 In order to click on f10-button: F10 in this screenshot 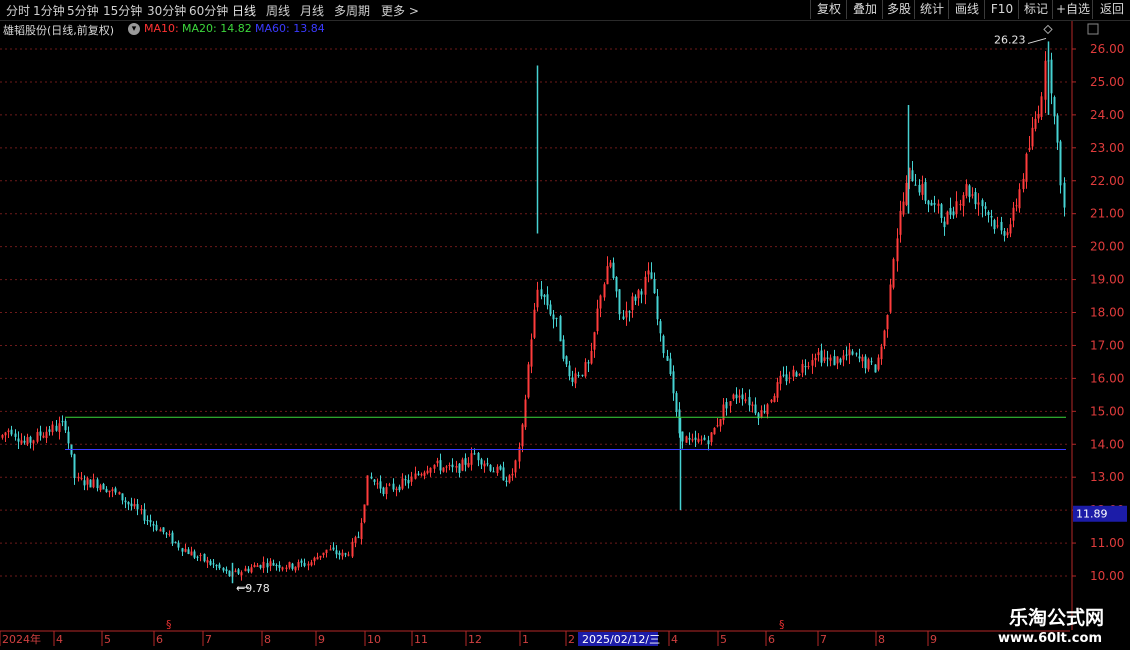, I will do `click(1001, 9)`.